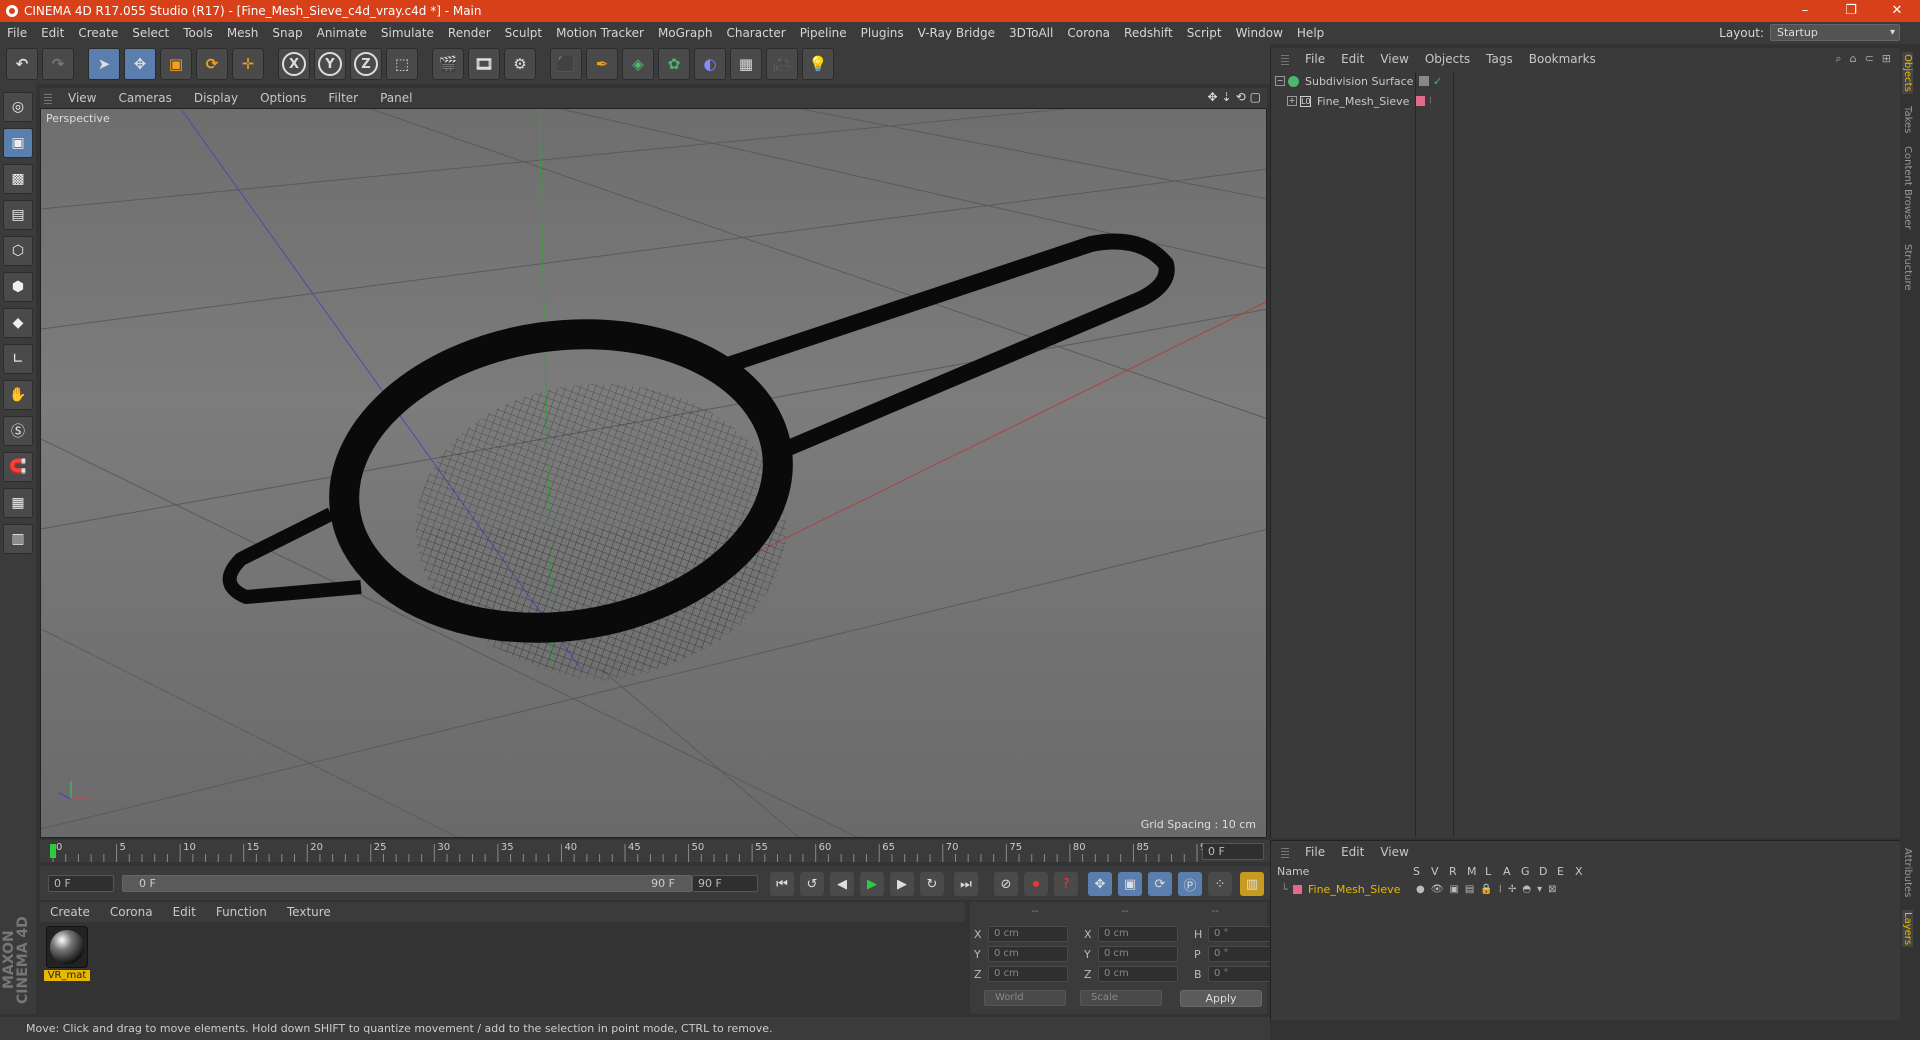 The height and width of the screenshot is (1040, 1920). Describe the element at coordinates (1138, 954) in the screenshot. I see `size-y-field: 0 cm` at that location.